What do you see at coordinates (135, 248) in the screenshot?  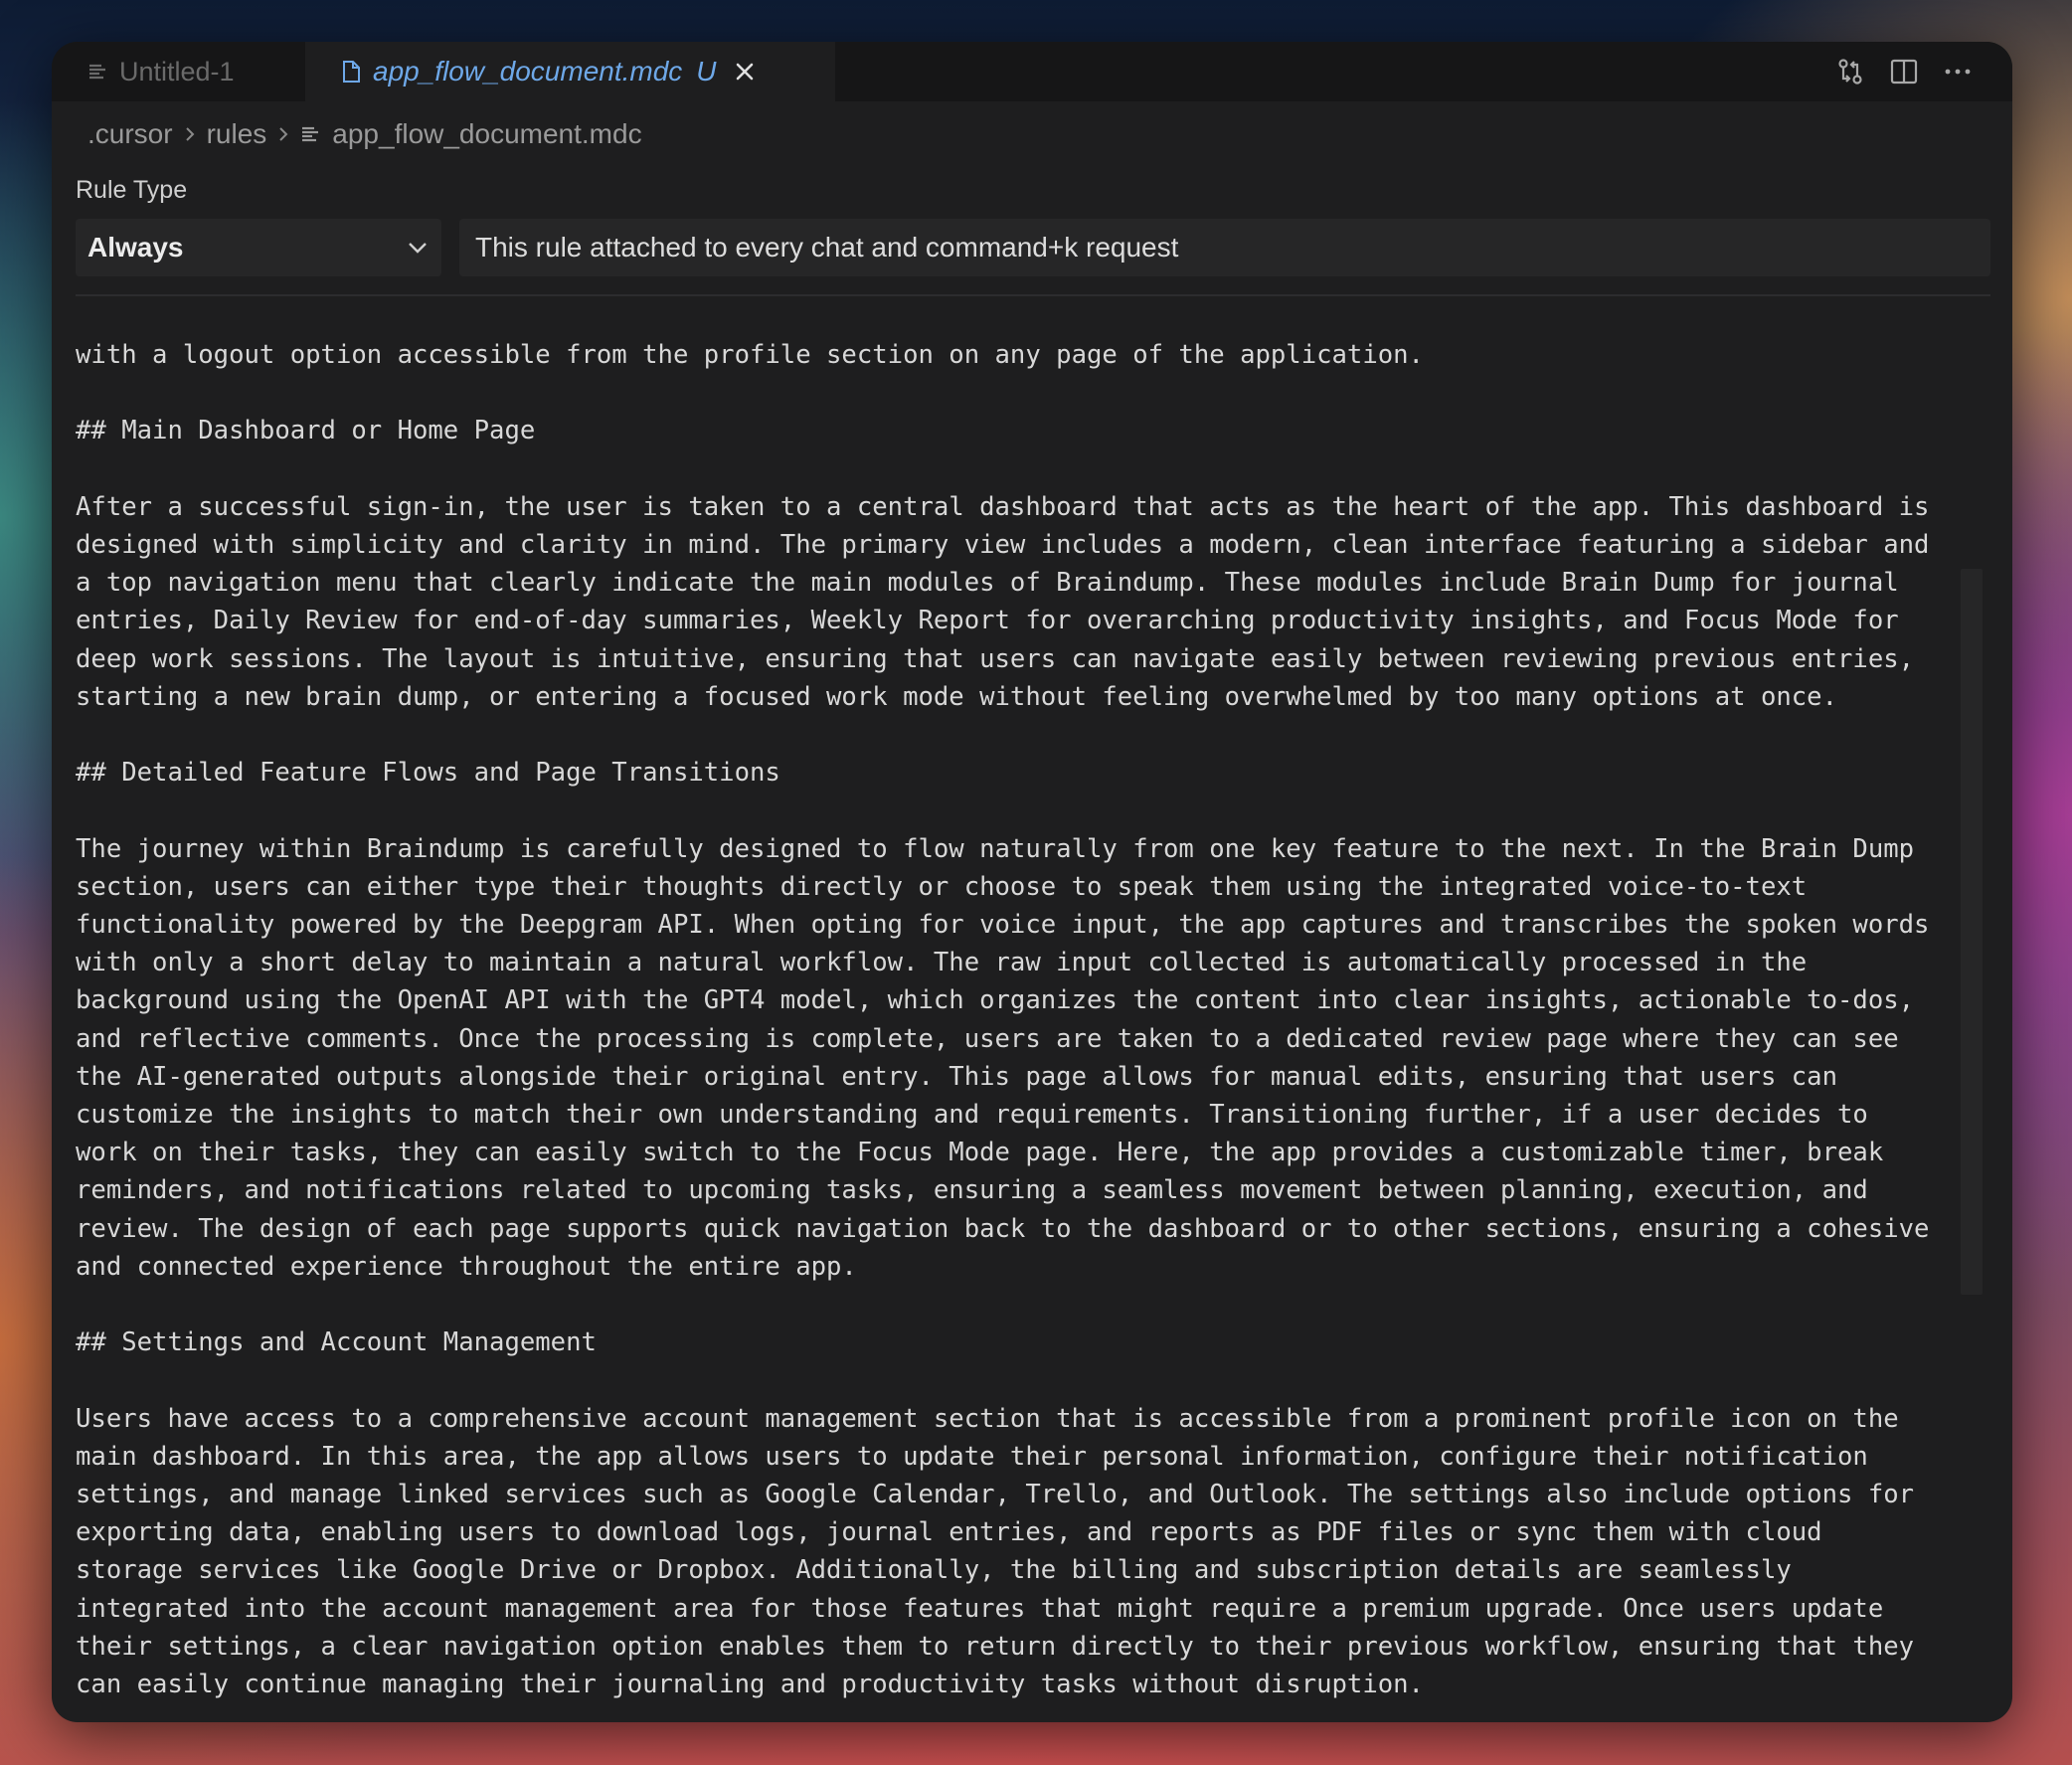 I see `rule-type-value: Always` at bounding box center [135, 248].